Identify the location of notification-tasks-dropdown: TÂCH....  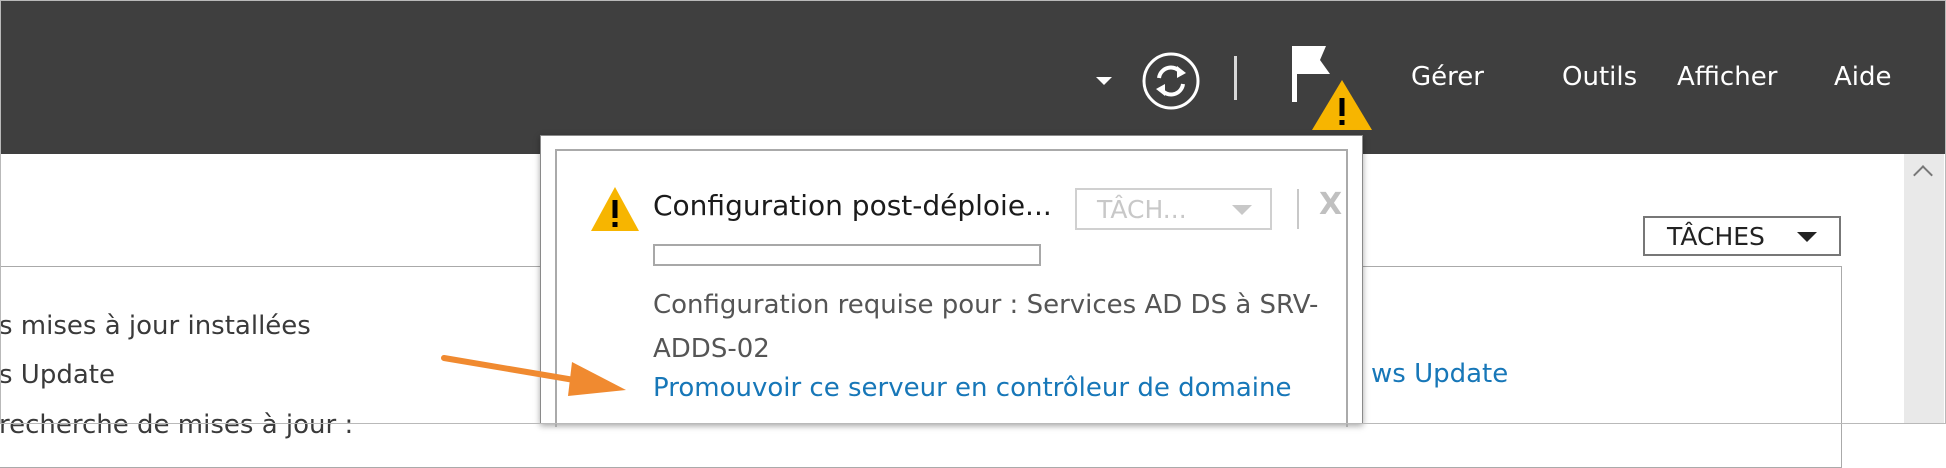
(1173, 209).